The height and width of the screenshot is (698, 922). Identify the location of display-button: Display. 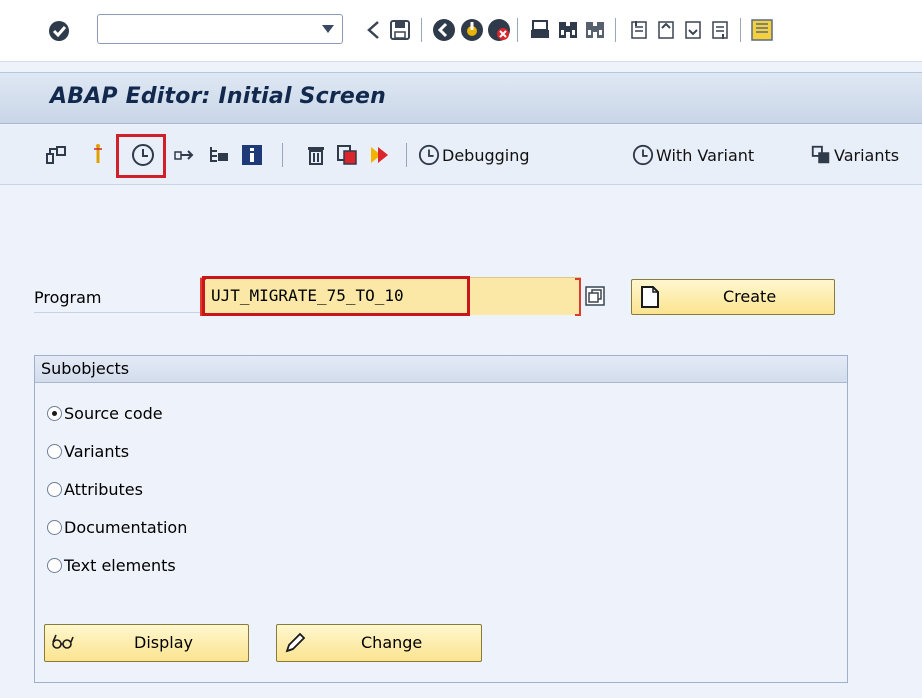
(146, 643).